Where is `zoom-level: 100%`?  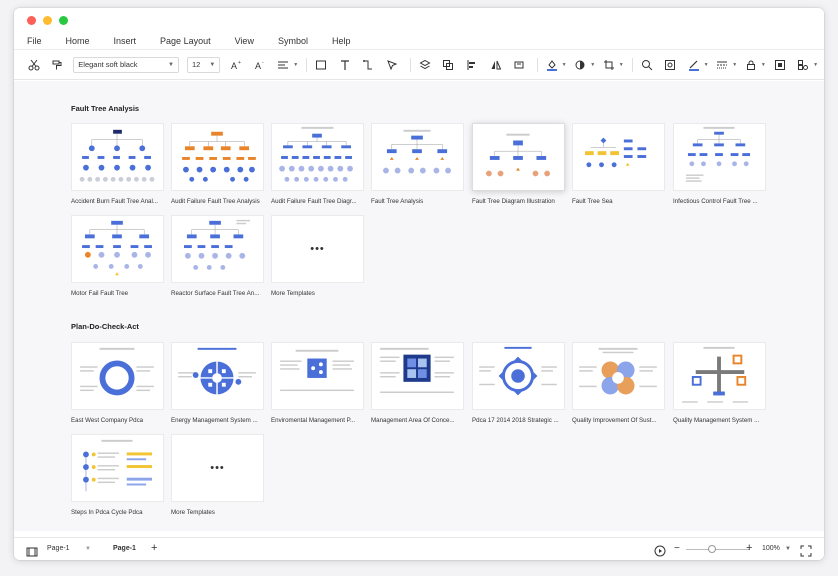
zoom-level: 100% is located at coordinates (771, 548).